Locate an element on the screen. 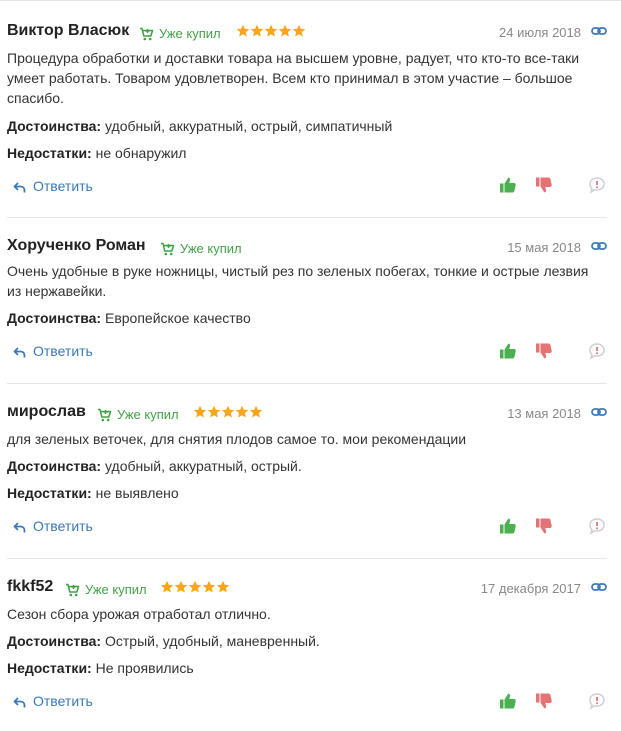 The width and height of the screenshot is (621, 731). cons-text: не выявлено is located at coordinates (137, 493).